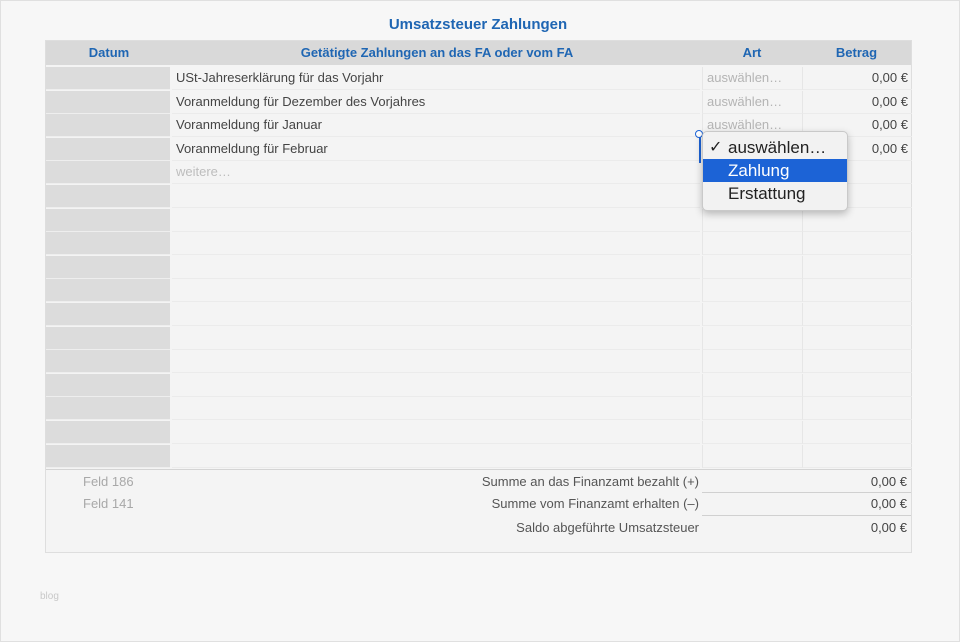 The width and height of the screenshot is (960, 642). Describe the element at coordinates (590, 481) in the screenshot. I see `summary-label: Summe an das Finanzamt bezahlt (+)` at that location.